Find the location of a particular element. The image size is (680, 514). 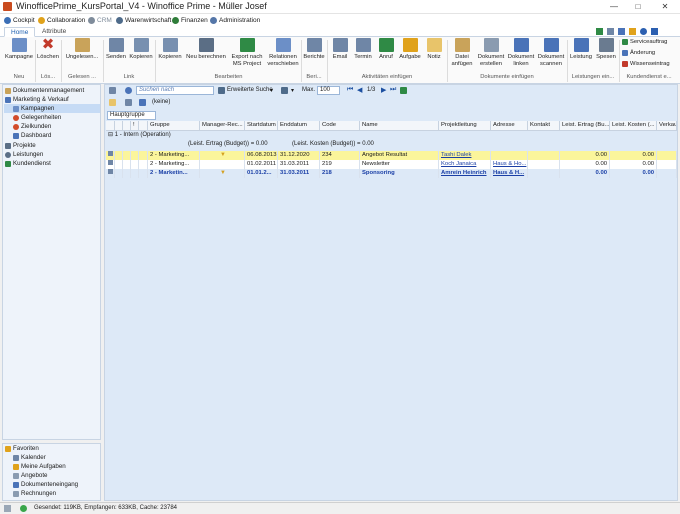

appointment-button: Termin is located at coordinates (363, 49).